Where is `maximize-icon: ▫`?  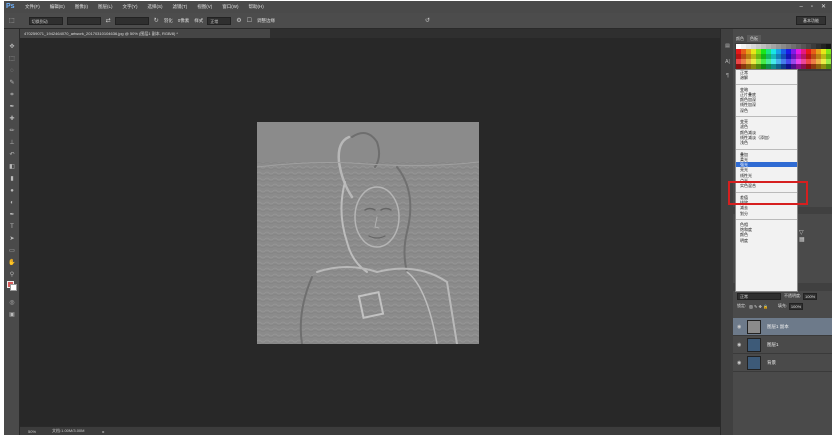
maximize-icon: ▫ is located at coordinates (812, 7).